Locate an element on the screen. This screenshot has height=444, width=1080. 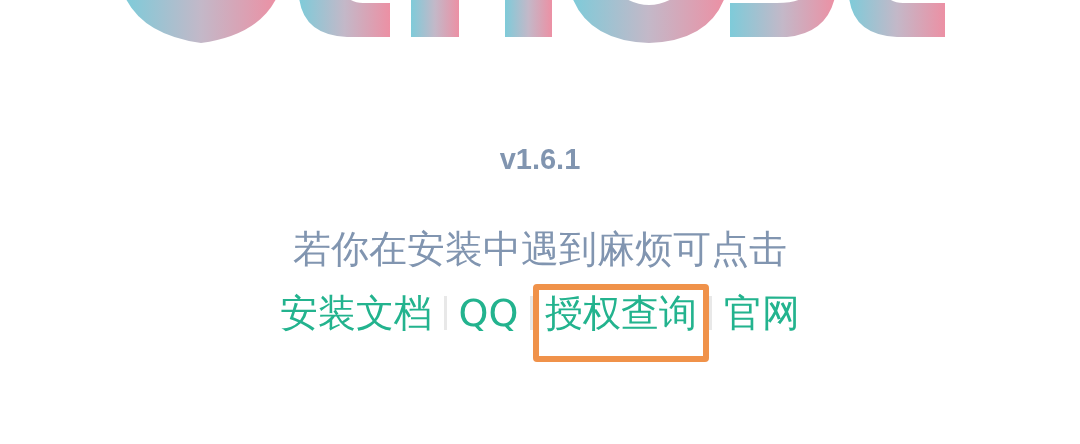
link: 官网 is located at coordinates (762, 313).